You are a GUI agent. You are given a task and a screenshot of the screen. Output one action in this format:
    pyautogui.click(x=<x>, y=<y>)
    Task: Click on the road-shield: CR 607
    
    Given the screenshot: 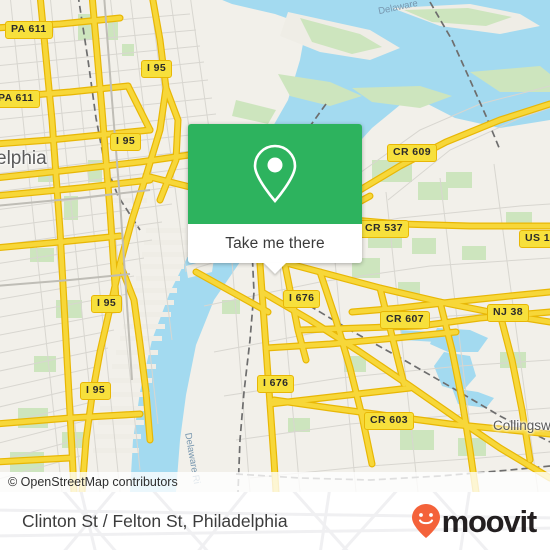 What is the action you would take?
    pyautogui.click(x=405, y=320)
    